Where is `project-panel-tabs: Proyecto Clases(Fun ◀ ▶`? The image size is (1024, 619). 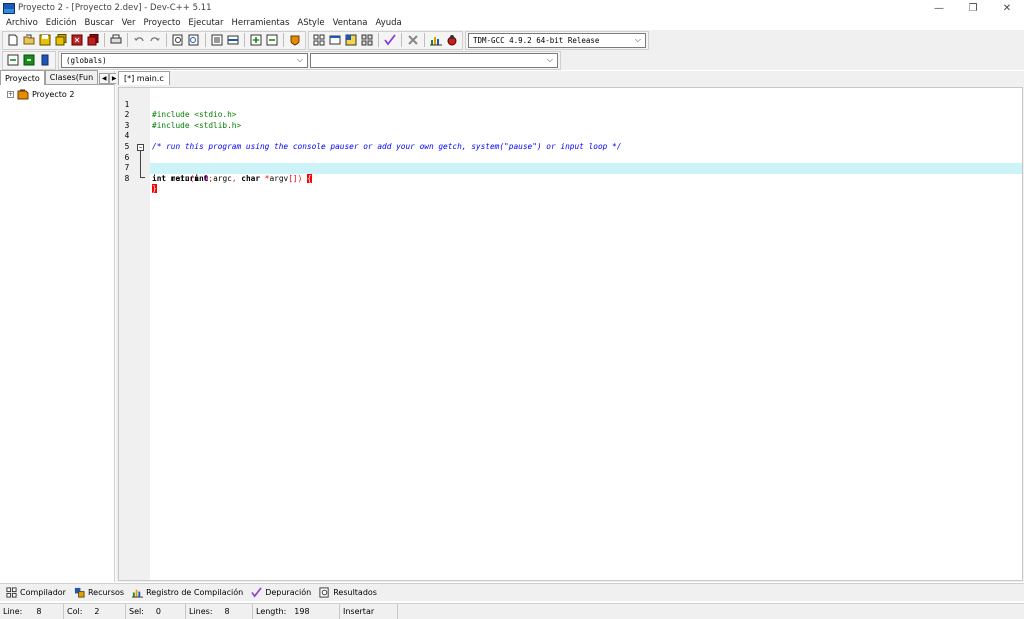
project-panel-tabs: Proyecto Clases(Fun ◀ ▶ is located at coordinates (60, 77).